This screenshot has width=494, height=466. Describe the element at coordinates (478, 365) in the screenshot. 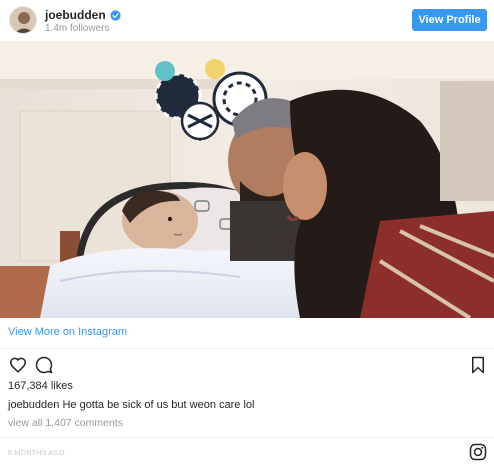

I see `bookmark-icon` at that location.